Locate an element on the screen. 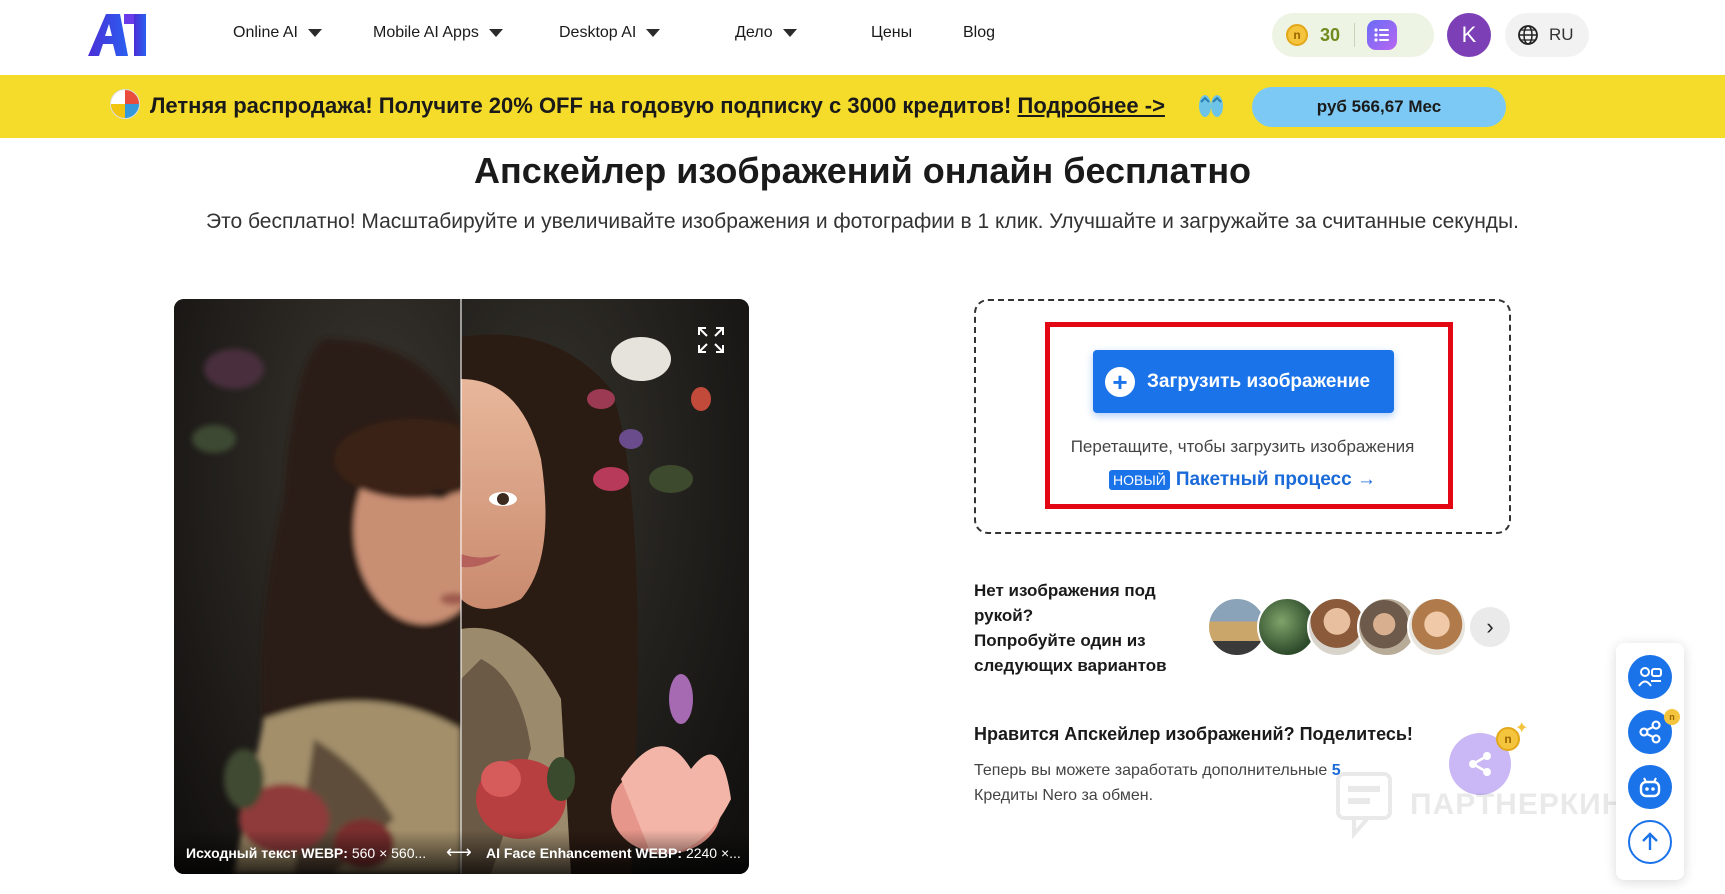 The height and width of the screenshot is (894, 1725). watermark: ПАРТНЕРКИН is located at coordinates (1479, 805).